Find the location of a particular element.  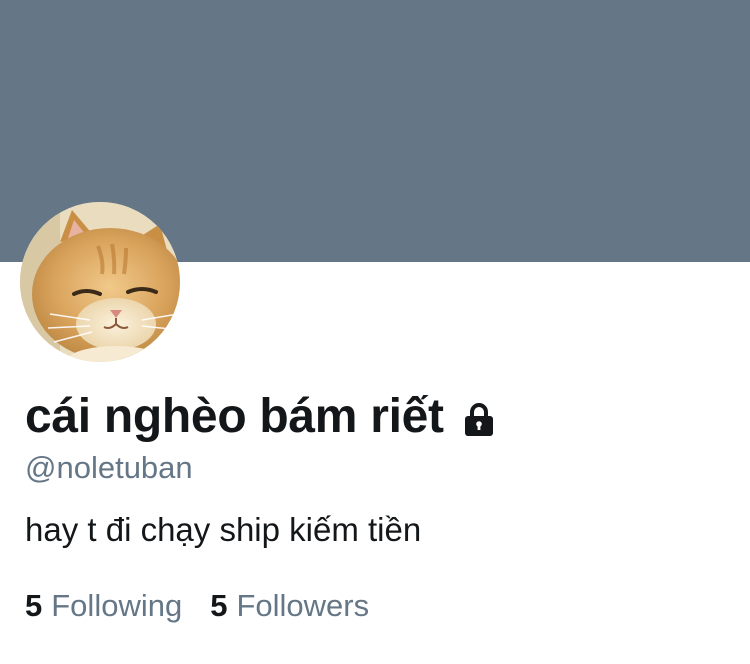

following-link: 5 Following is located at coordinates (103, 606).